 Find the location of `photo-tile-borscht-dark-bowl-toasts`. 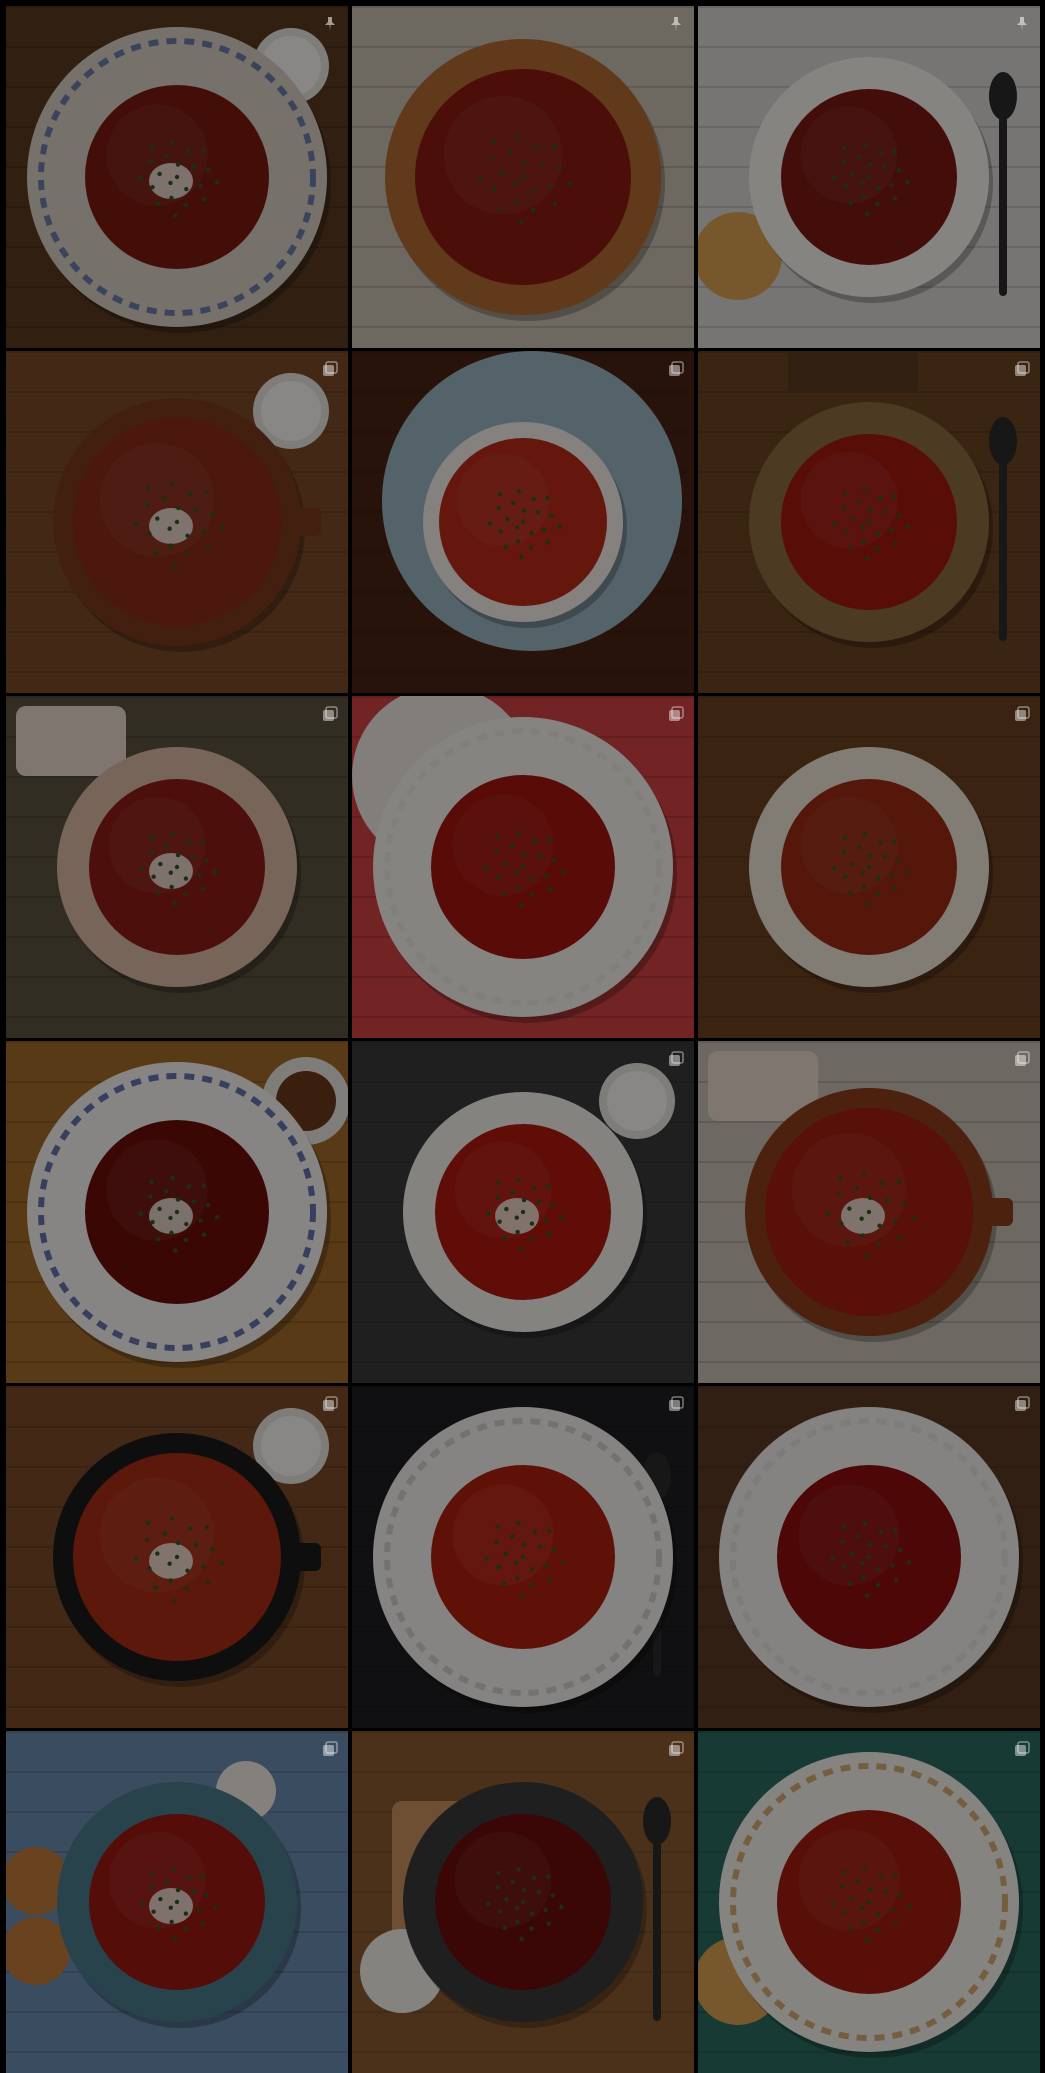

photo-tile-borscht-dark-bowl-toasts is located at coordinates (523, 1902).